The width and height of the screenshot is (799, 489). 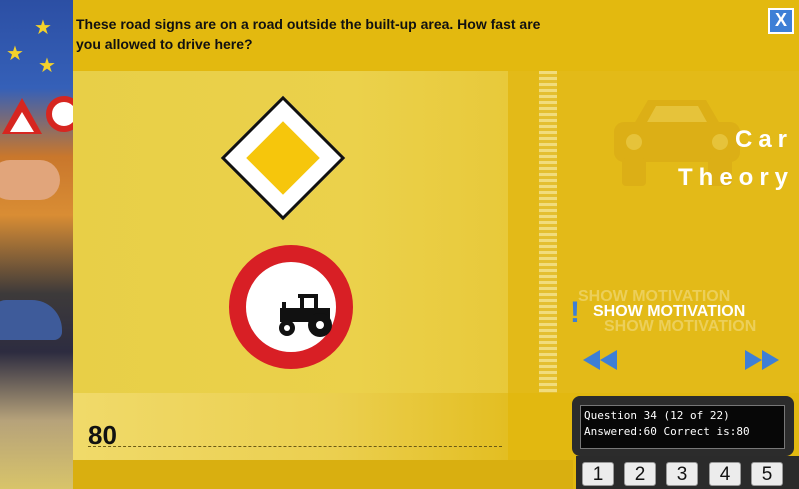 I want to click on key-3: 3, so click(x=682, y=474).